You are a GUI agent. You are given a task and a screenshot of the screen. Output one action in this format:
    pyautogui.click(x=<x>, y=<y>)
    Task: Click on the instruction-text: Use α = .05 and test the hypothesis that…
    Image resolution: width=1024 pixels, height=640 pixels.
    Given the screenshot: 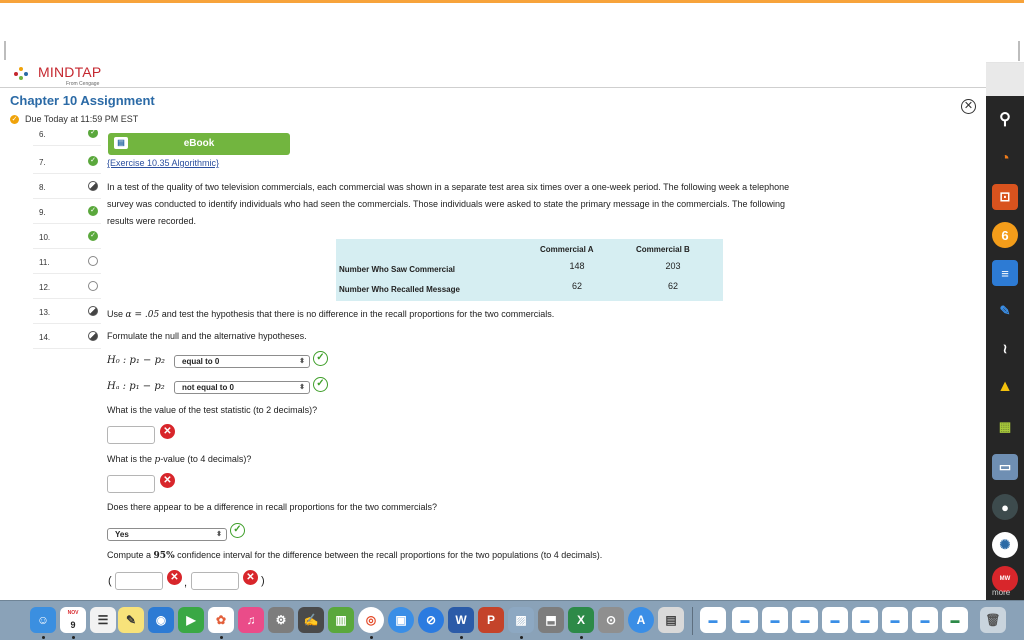 What is the action you would take?
    pyautogui.click(x=331, y=314)
    